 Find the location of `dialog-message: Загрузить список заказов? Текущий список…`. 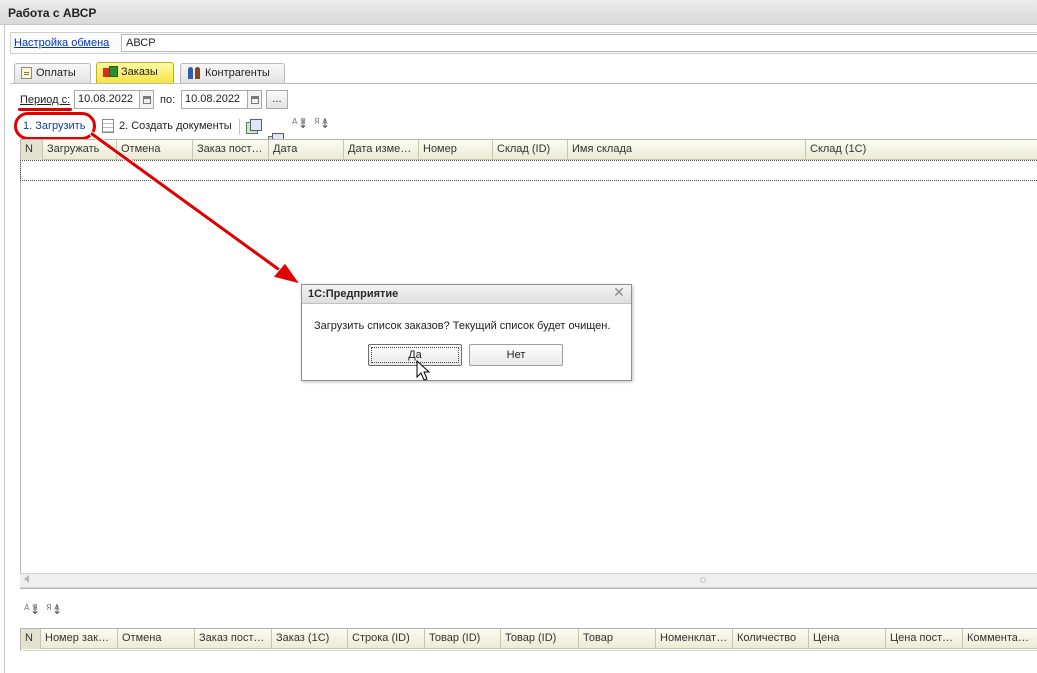

dialog-message: Загрузить список заказов? Текущий список… is located at coordinates (462, 326).